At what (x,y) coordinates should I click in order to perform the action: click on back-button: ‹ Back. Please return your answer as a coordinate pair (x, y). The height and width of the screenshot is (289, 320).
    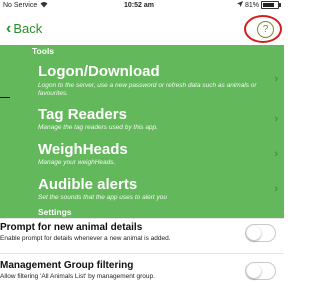
    Looking at the image, I should click on (24, 28).